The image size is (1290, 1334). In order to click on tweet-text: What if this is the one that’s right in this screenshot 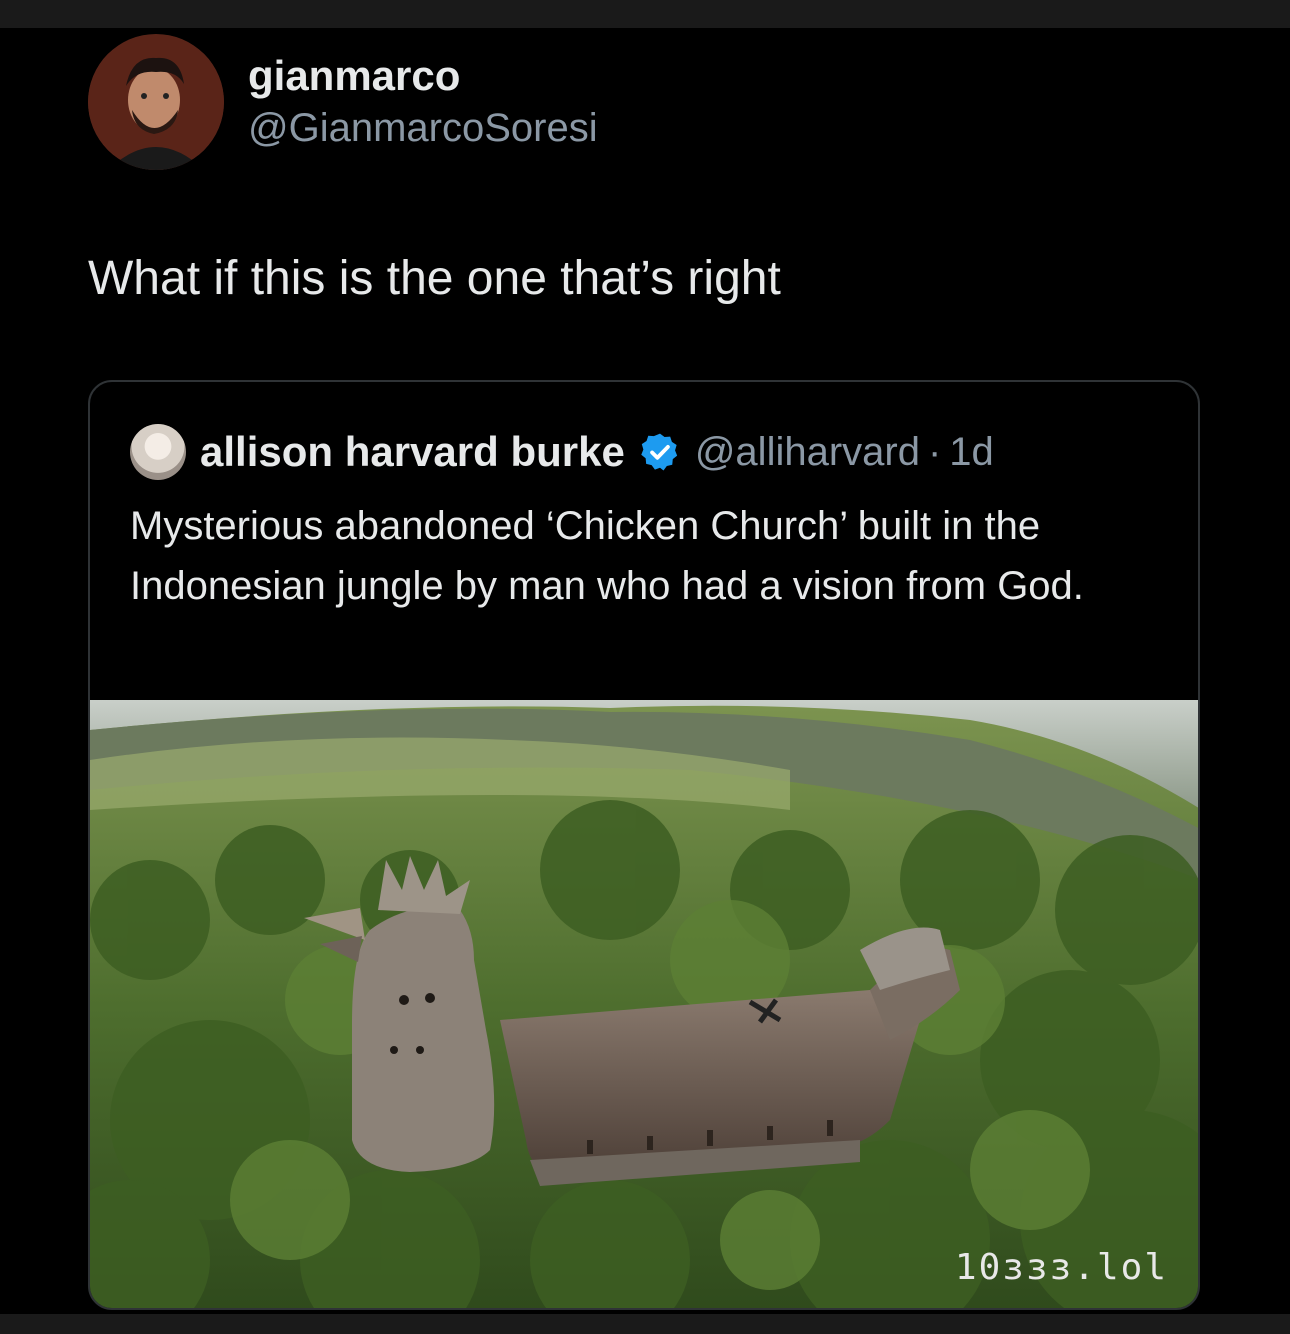, I will do `click(434, 278)`.